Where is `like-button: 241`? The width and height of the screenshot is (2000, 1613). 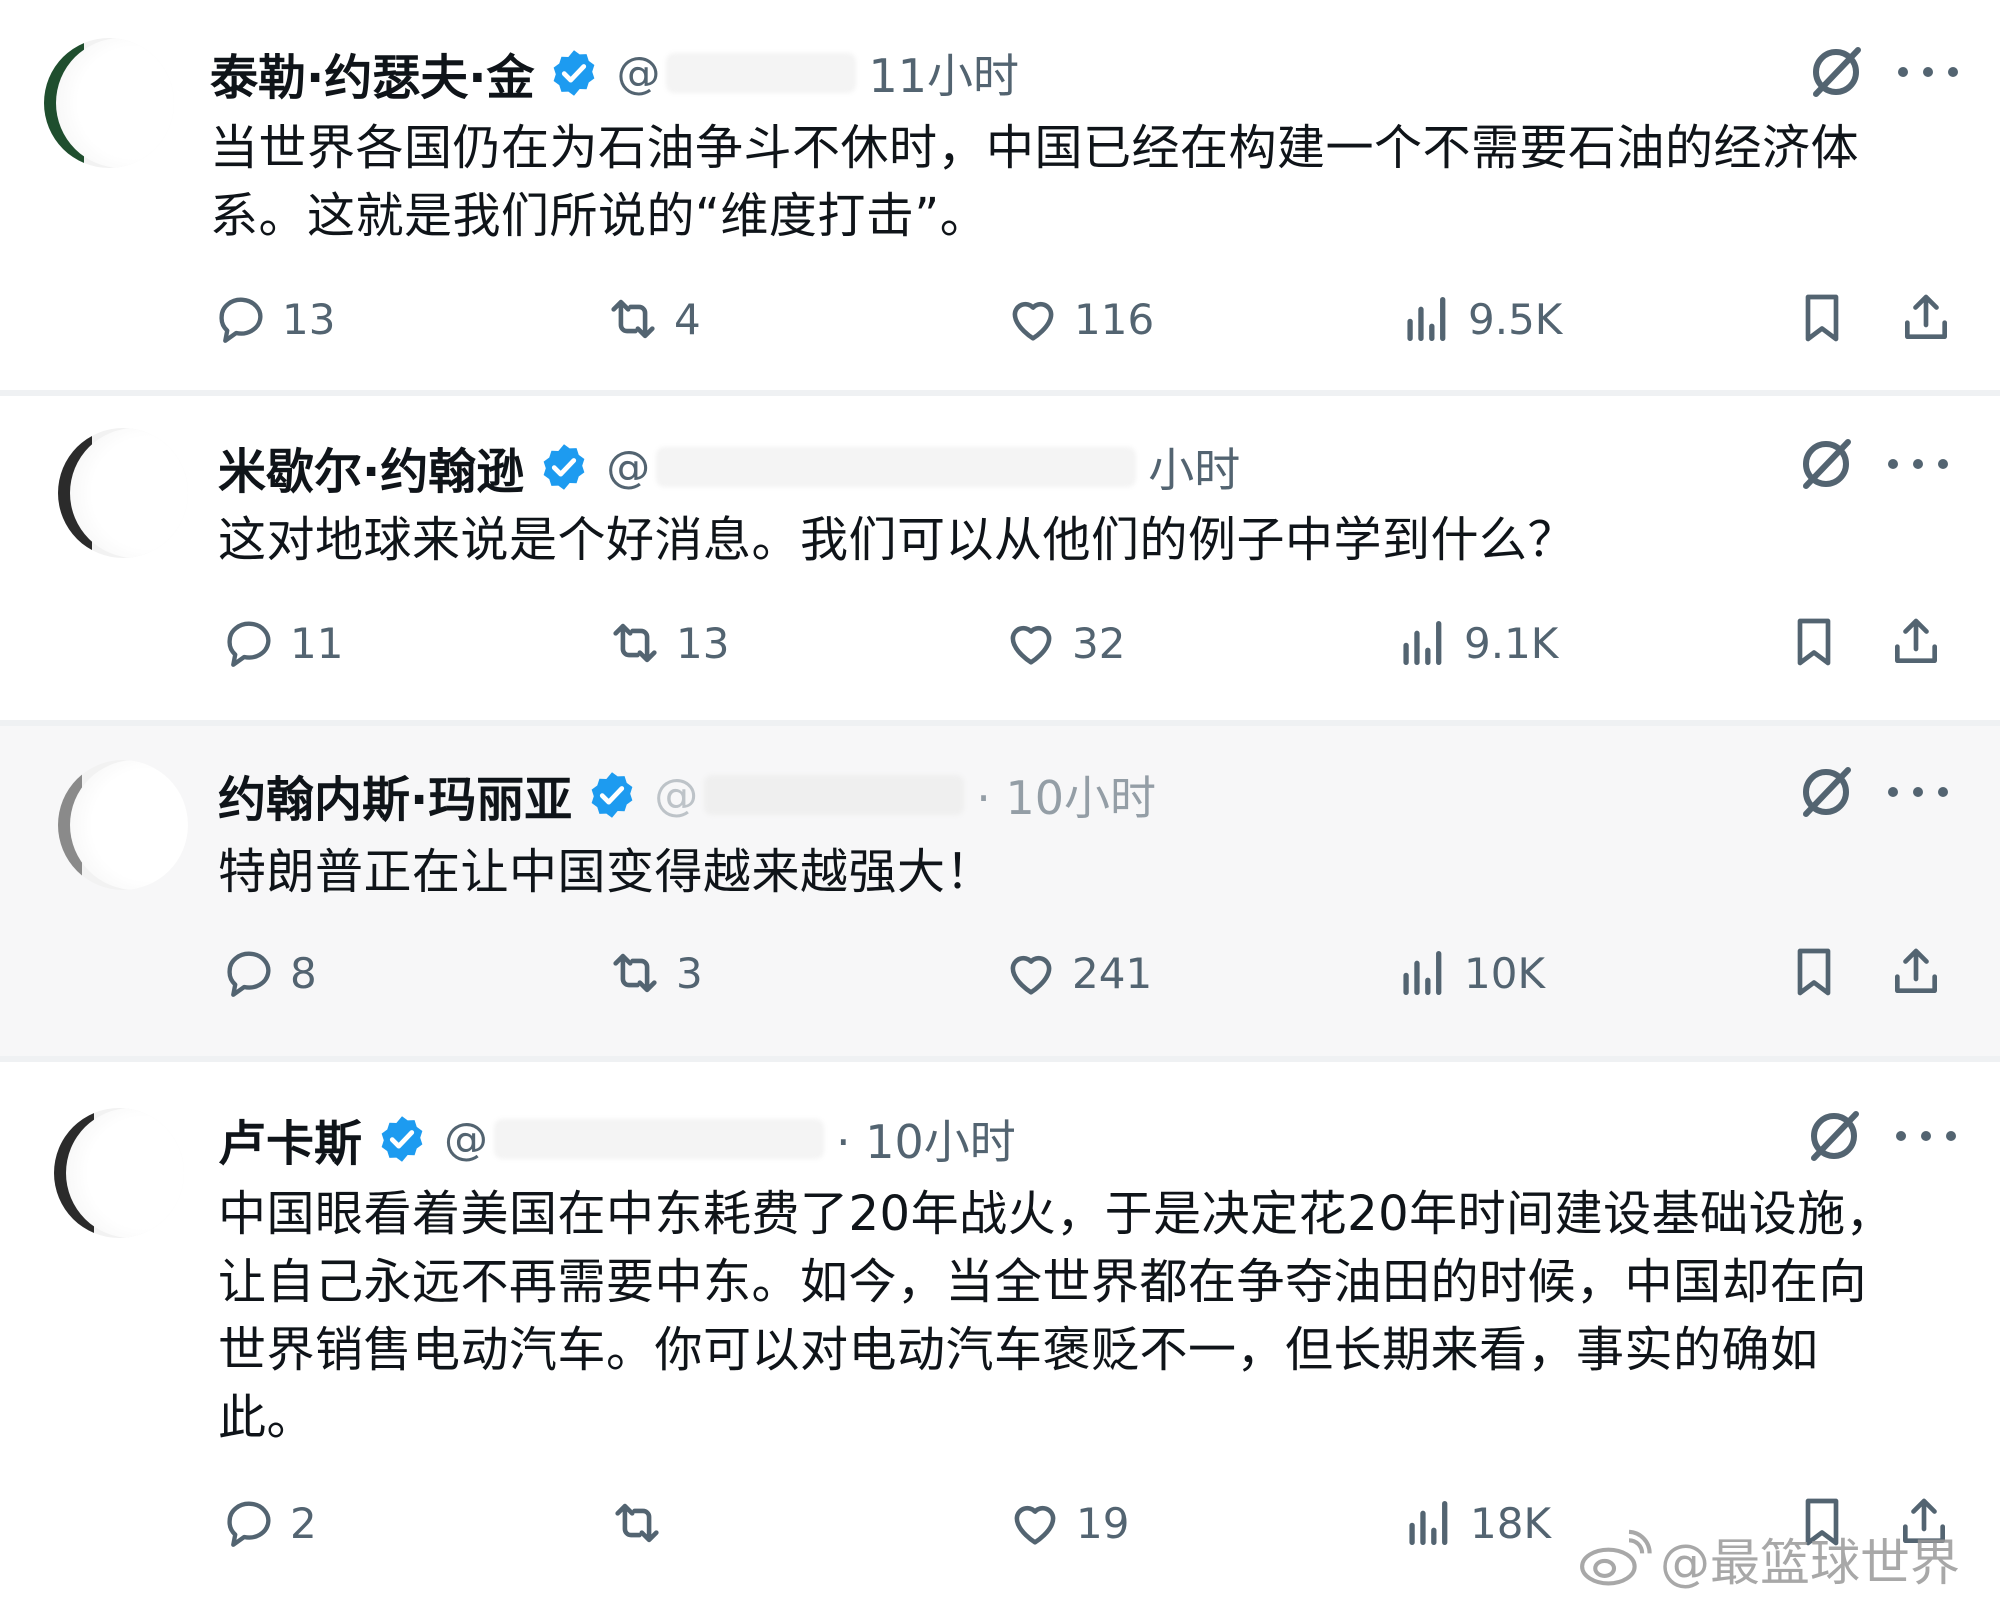
like-button: 241 is located at coordinates (1077, 973).